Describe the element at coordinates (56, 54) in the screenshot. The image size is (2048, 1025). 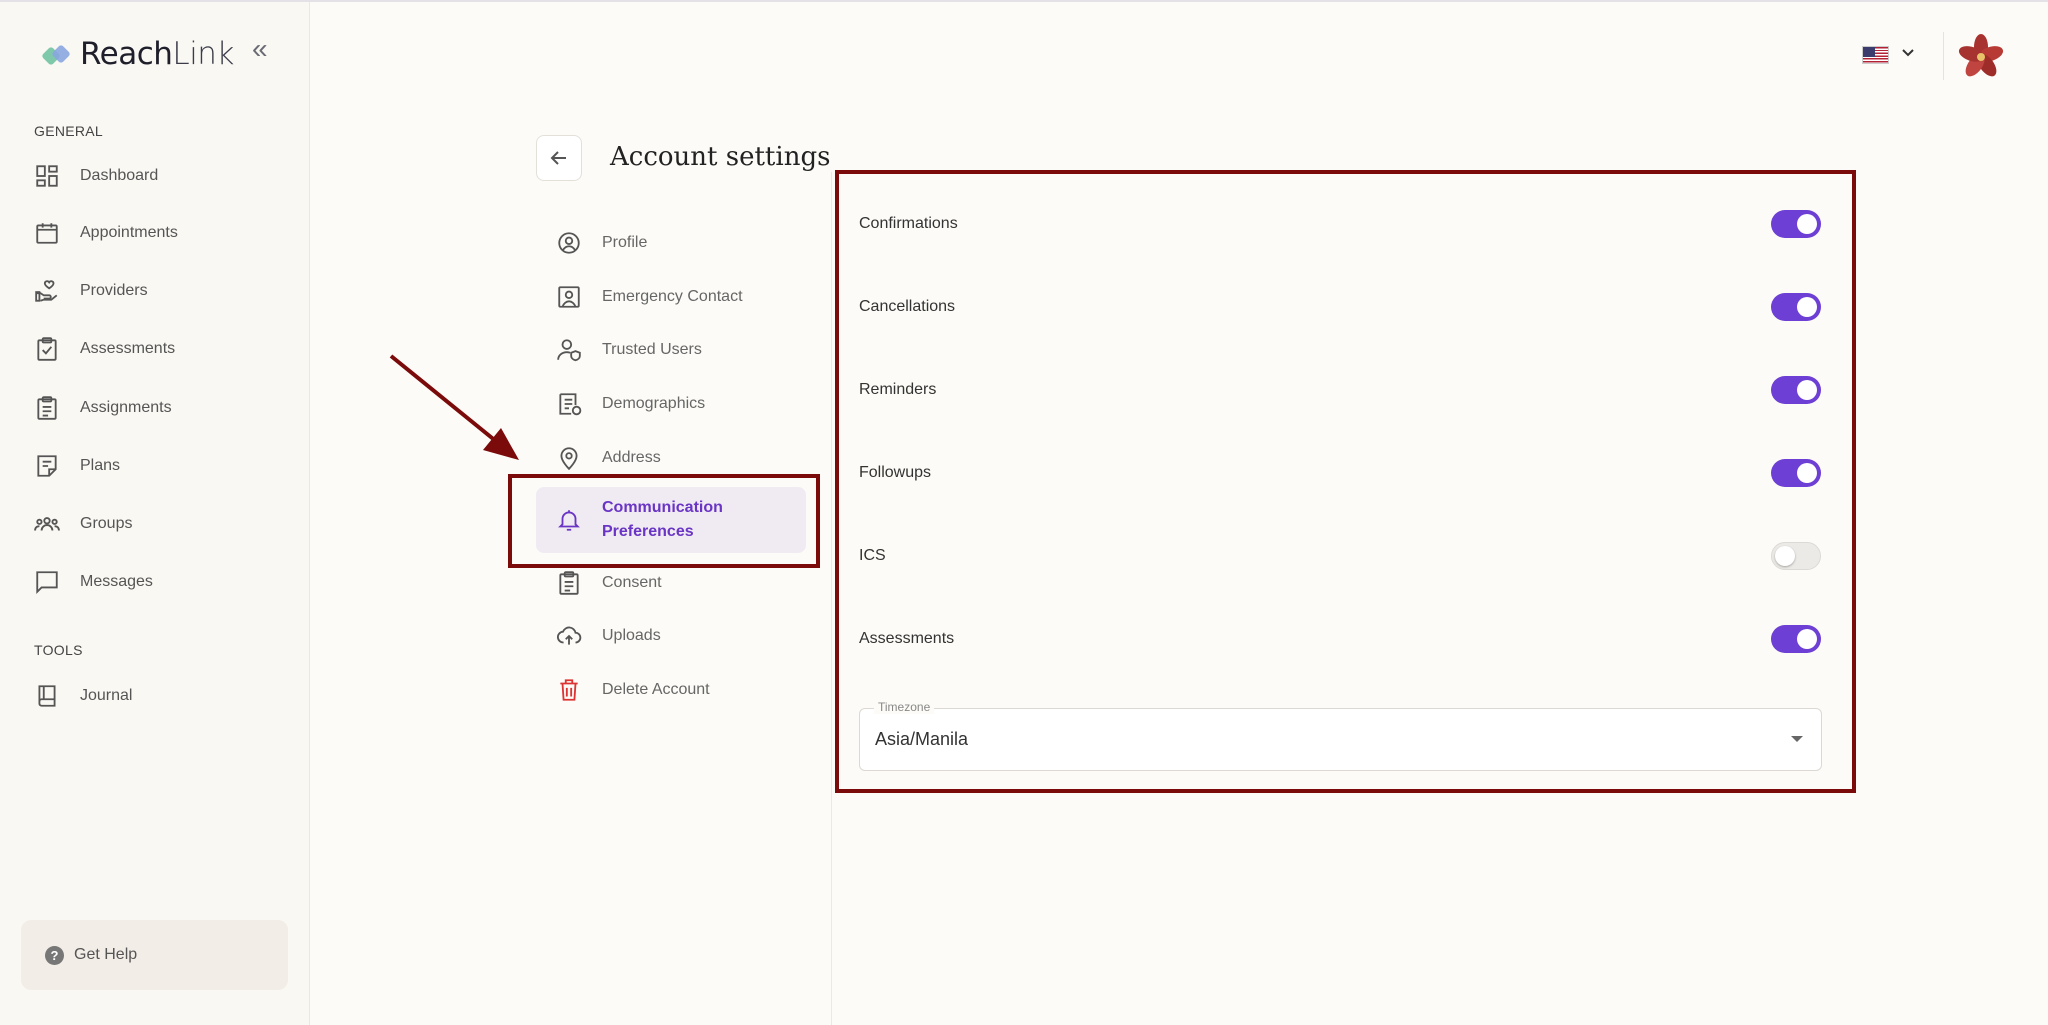
I see `logo-mark-icon` at that location.